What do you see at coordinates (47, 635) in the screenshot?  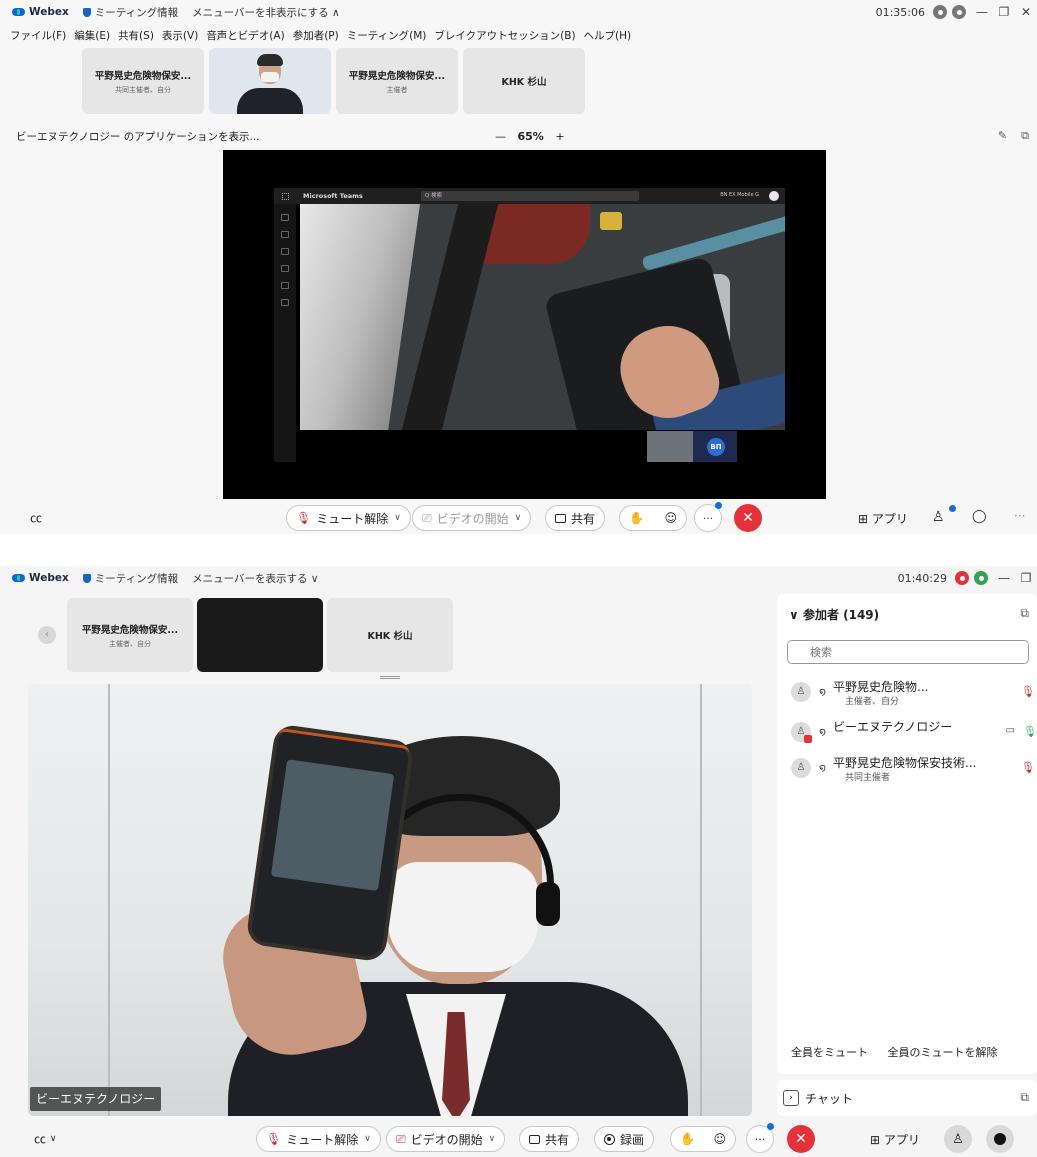 I see `previous-page-button: ‹` at bounding box center [47, 635].